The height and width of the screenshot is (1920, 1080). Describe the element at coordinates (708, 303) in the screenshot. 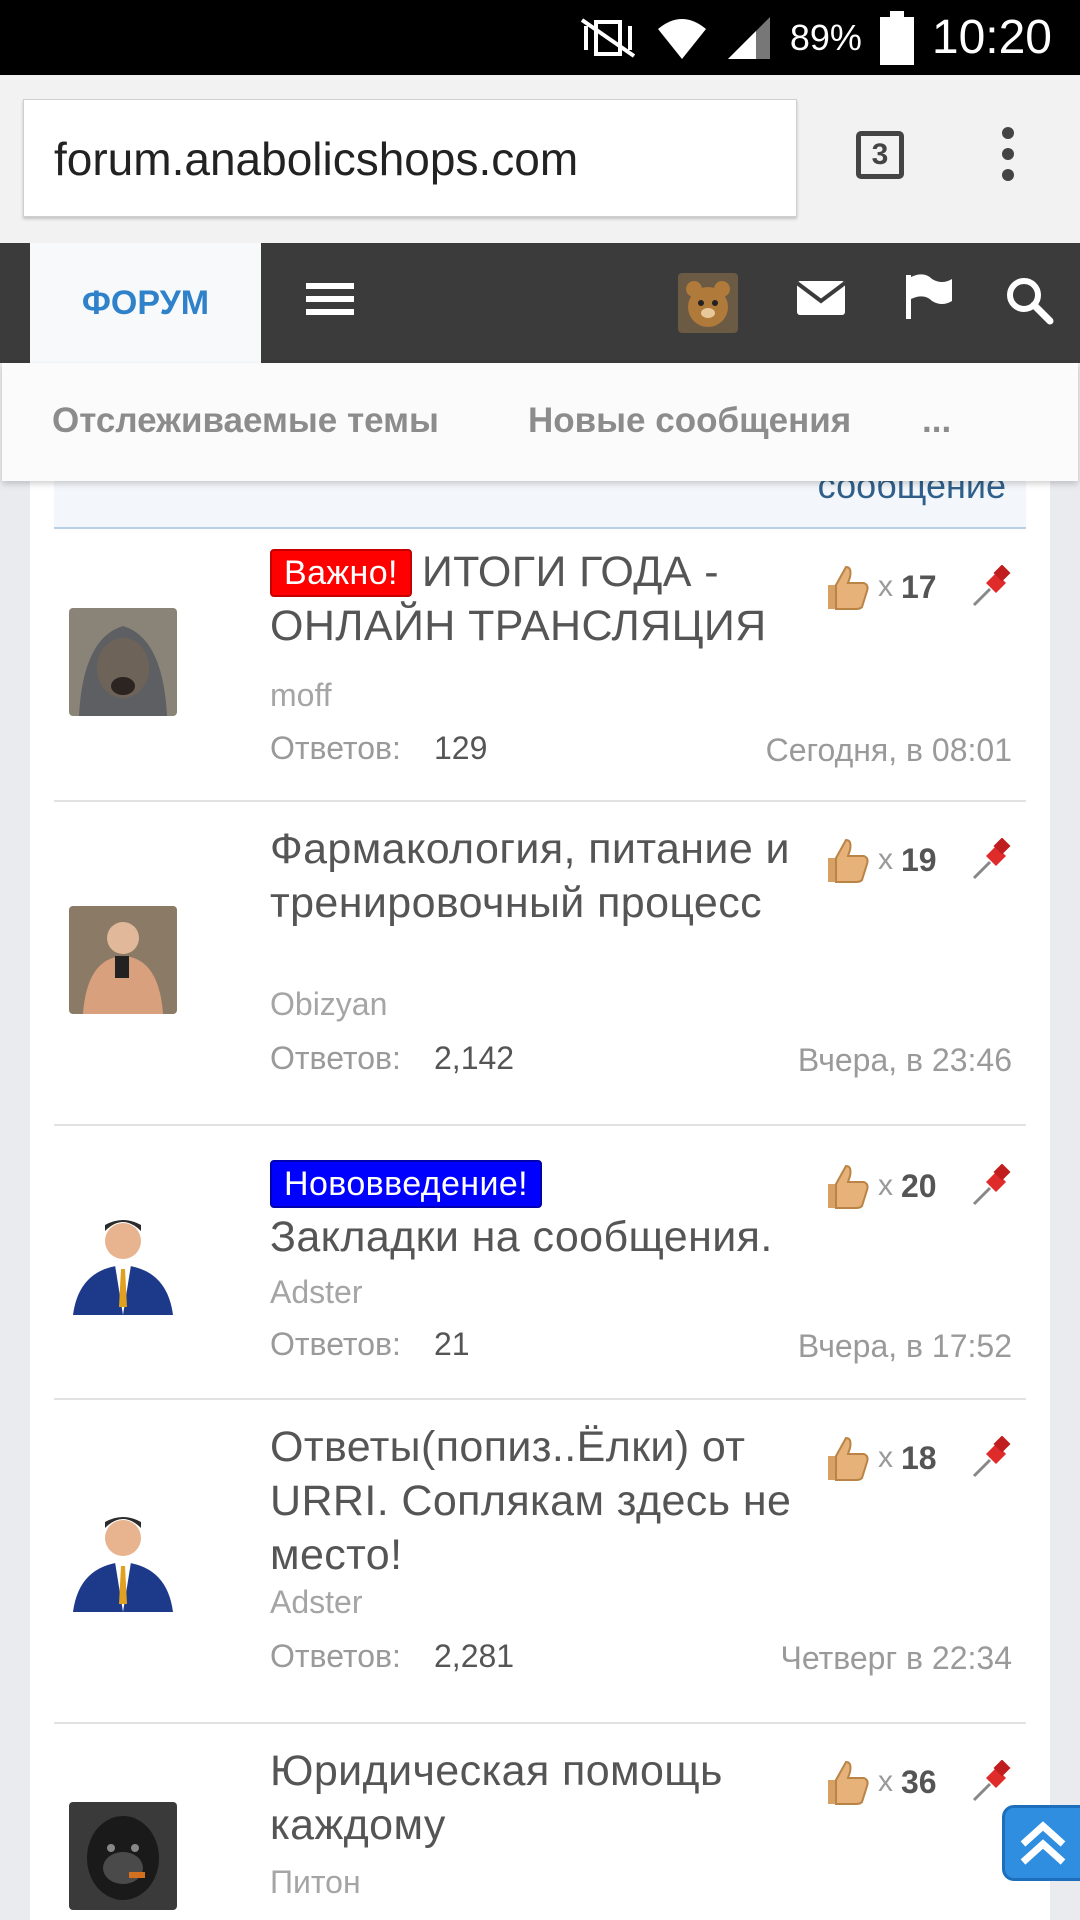

I see `user-avatar` at that location.